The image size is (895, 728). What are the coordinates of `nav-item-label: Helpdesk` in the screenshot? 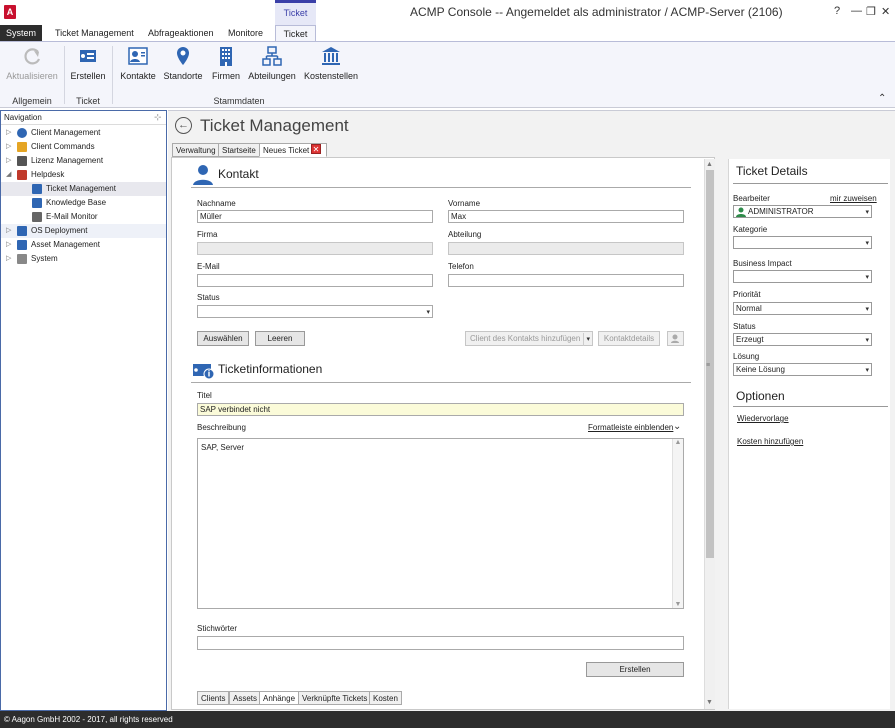 It's located at (48, 174).